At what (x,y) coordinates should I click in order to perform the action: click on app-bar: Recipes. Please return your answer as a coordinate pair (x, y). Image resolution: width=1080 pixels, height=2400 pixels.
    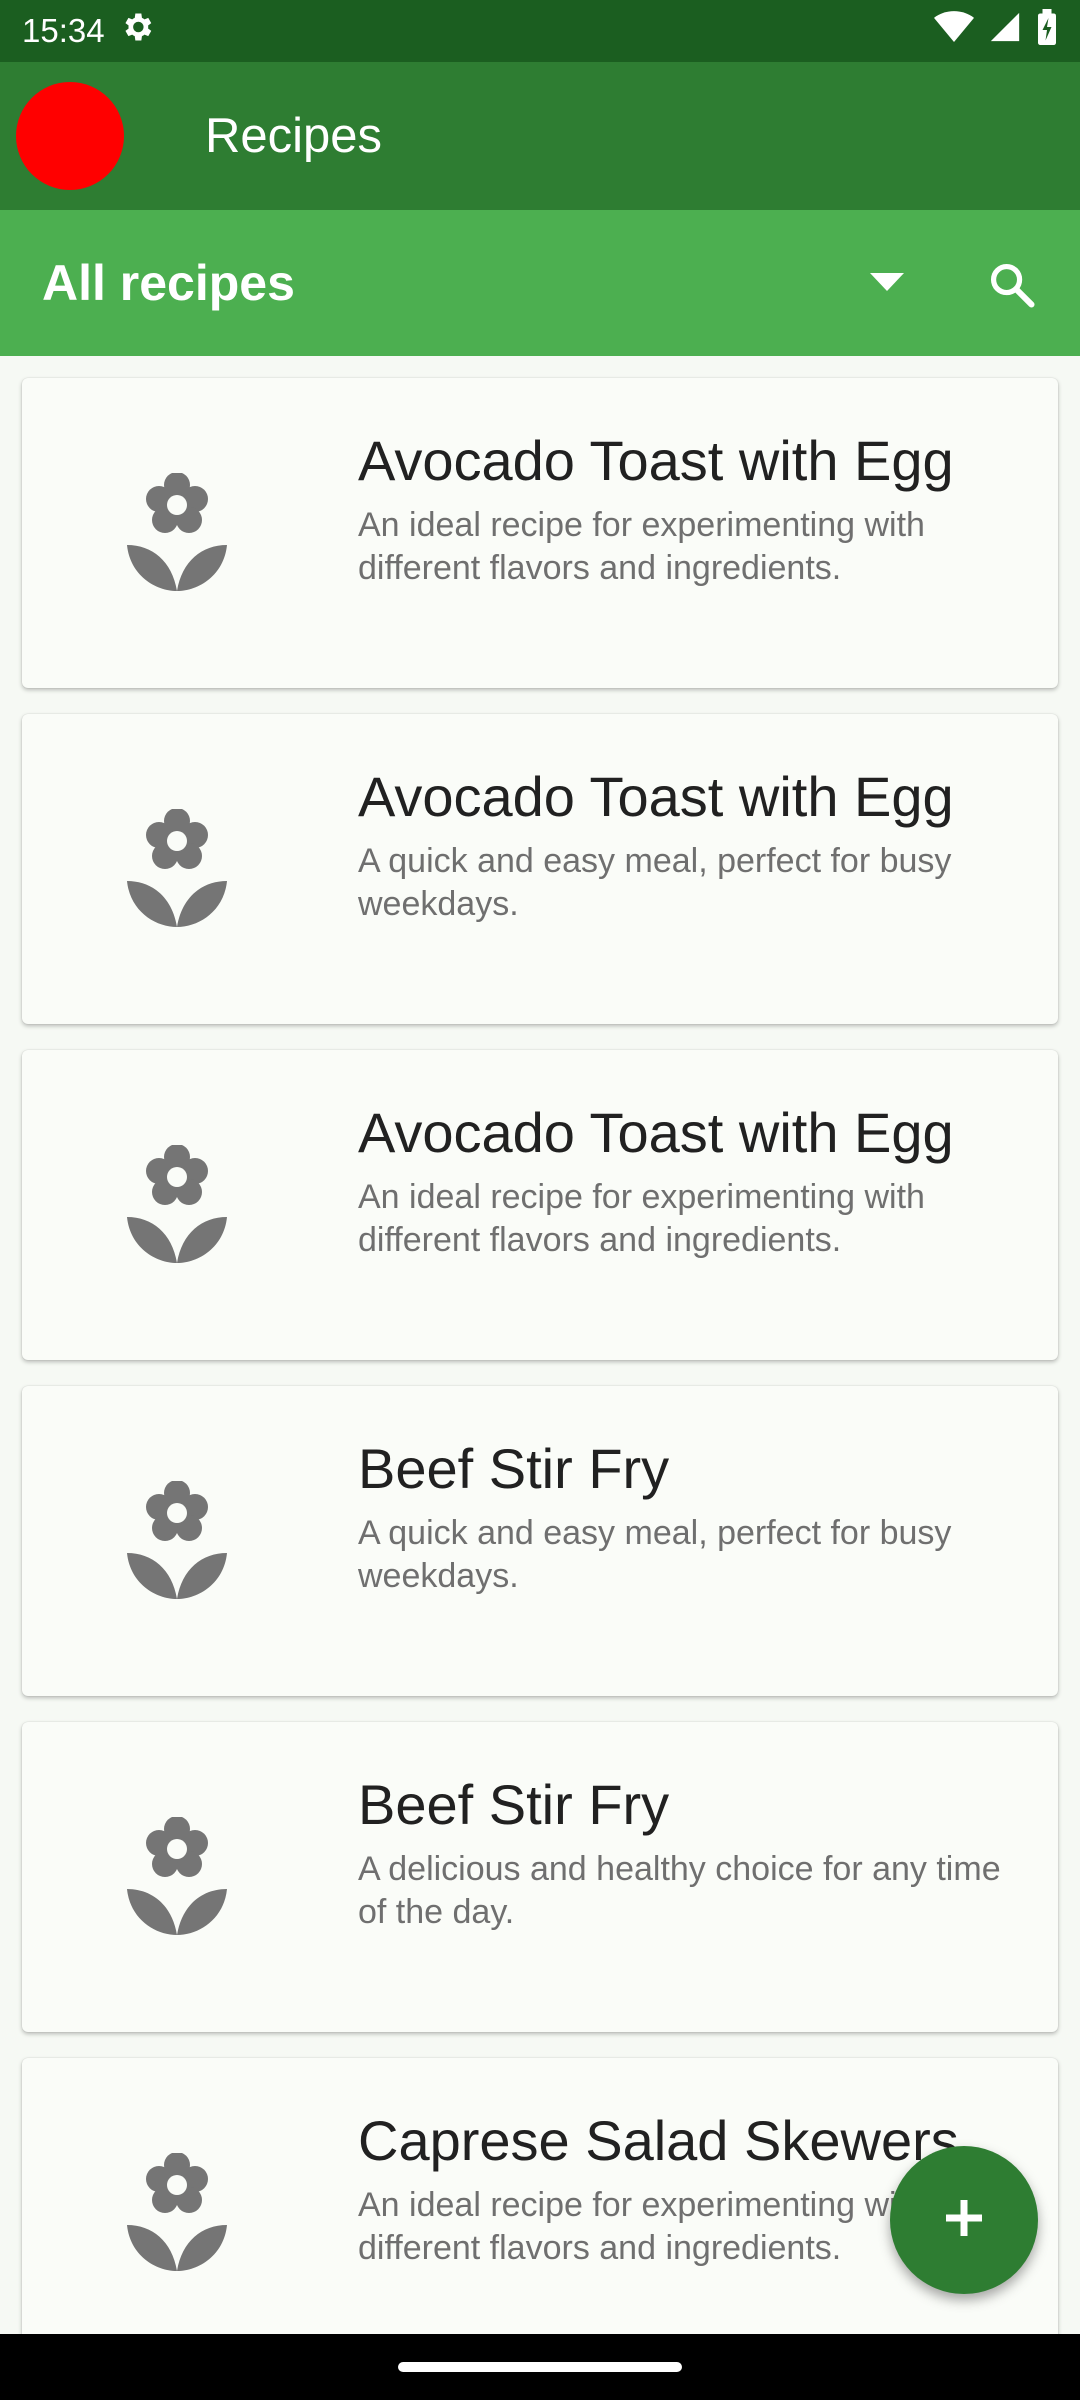
    Looking at the image, I should click on (540, 136).